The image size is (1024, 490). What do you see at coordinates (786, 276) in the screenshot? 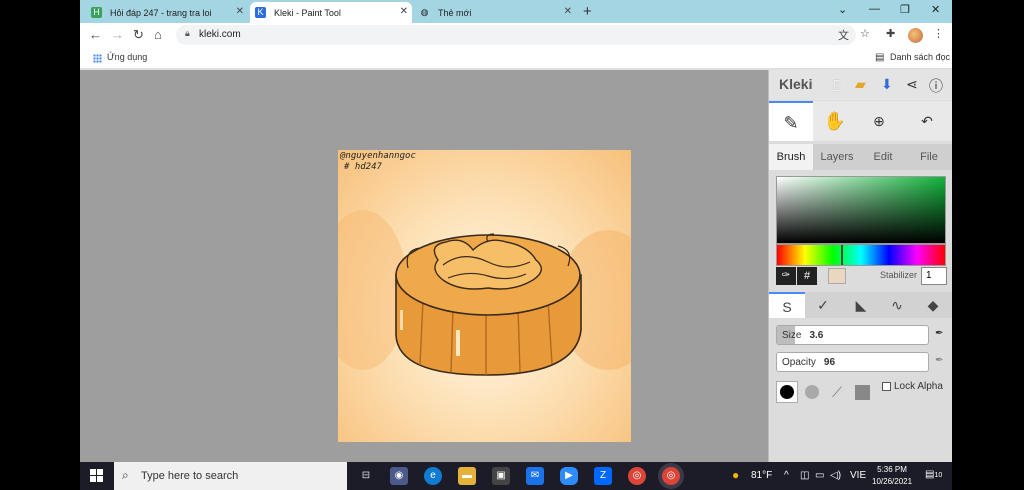
I see `eyedropper-icon: ✑` at bounding box center [786, 276].